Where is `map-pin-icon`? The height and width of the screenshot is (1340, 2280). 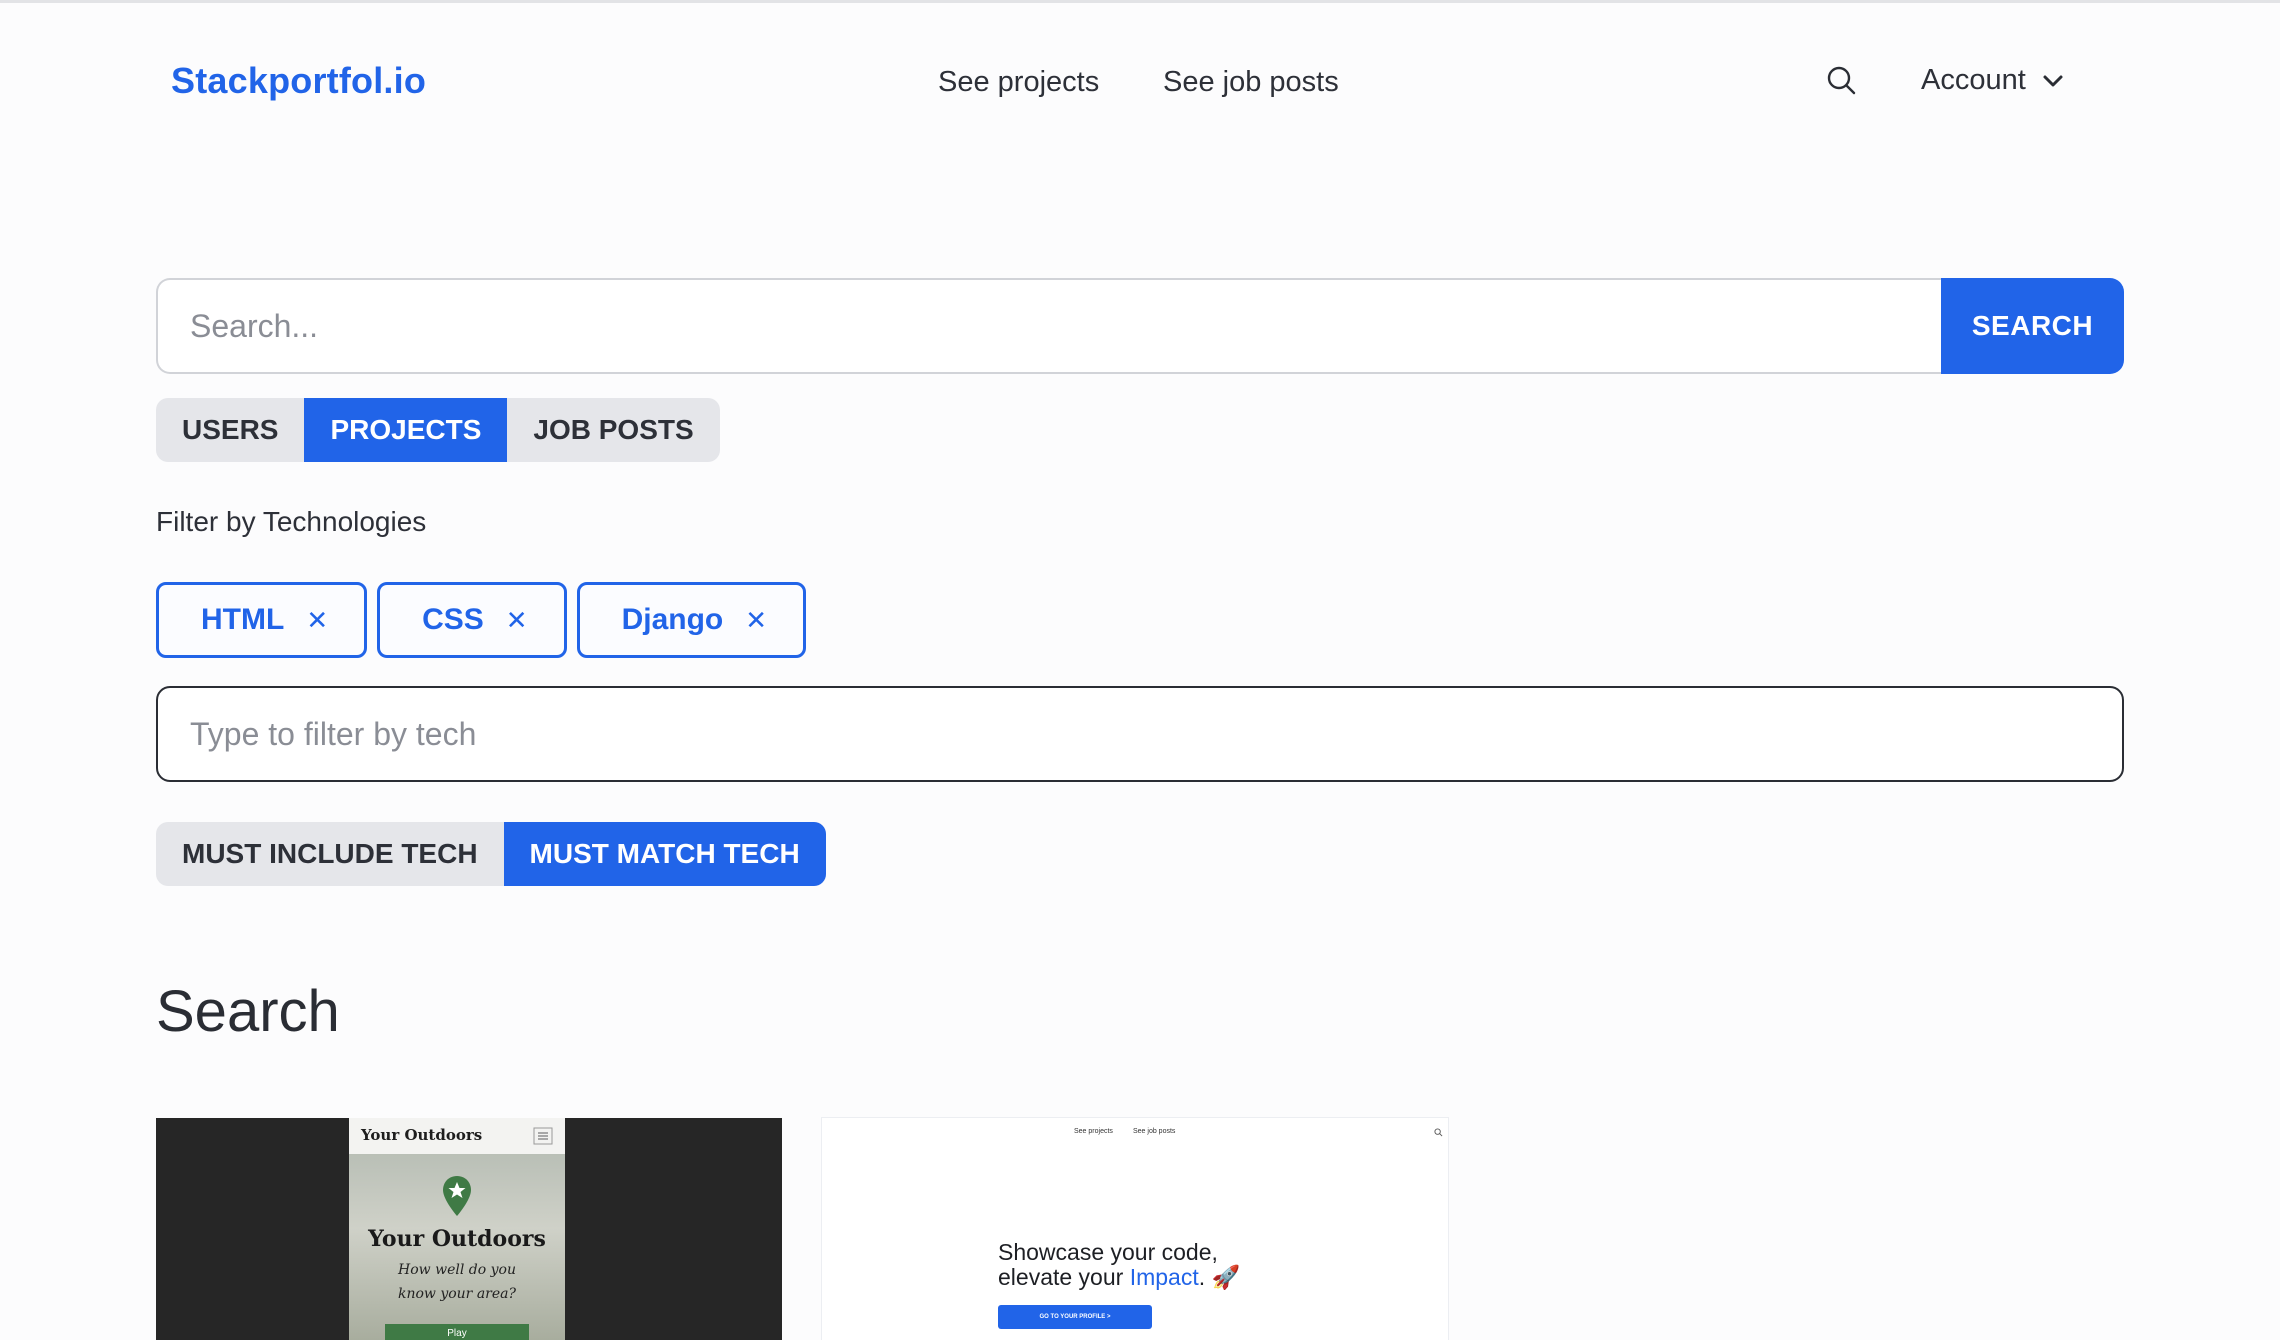 map-pin-icon is located at coordinates (457, 1196).